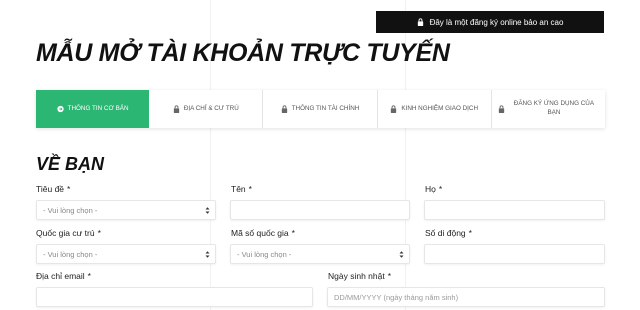  I want to click on last-name-input, so click(514, 210).